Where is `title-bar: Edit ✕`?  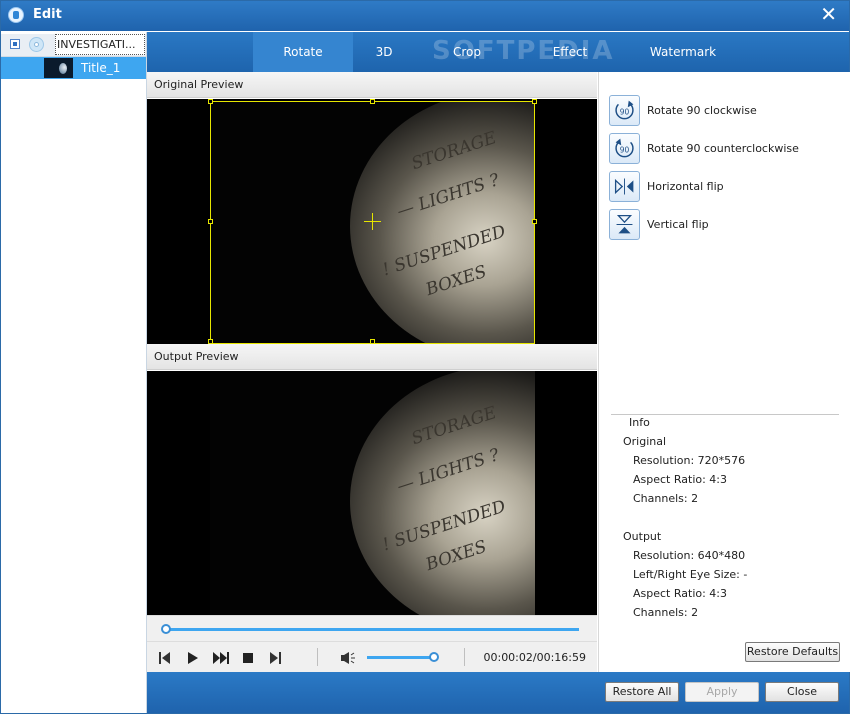 title-bar: Edit ✕ is located at coordinates (425, 16).